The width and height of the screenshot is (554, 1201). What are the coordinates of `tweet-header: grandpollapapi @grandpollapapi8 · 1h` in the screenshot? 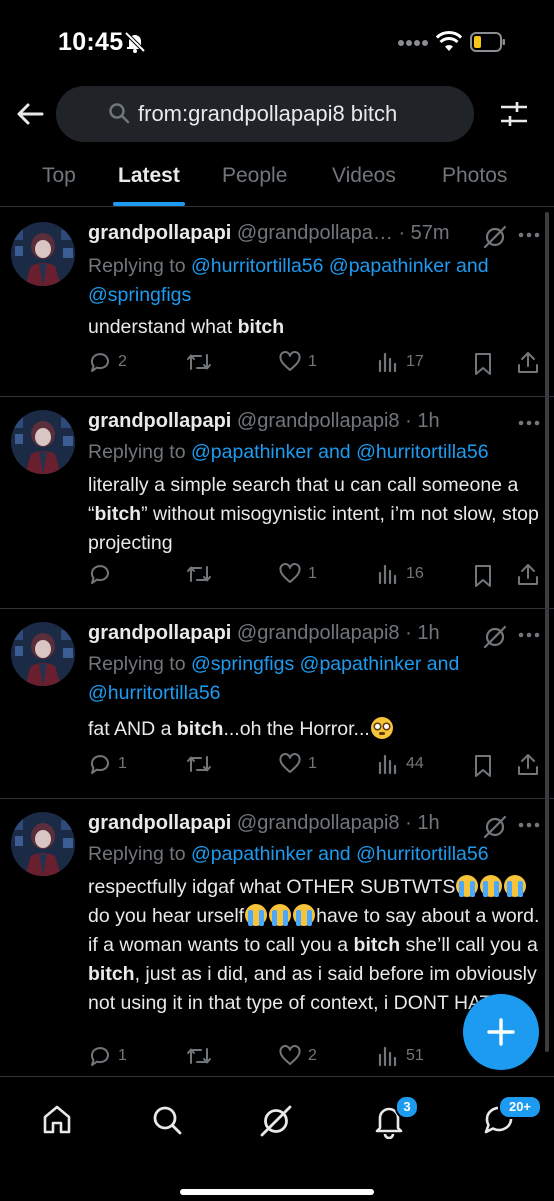 It's located at (264, 421).